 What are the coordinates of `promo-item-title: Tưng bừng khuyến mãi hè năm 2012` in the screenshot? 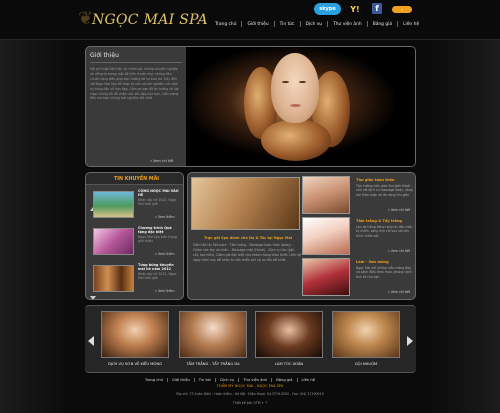 It's located at (159, 267).